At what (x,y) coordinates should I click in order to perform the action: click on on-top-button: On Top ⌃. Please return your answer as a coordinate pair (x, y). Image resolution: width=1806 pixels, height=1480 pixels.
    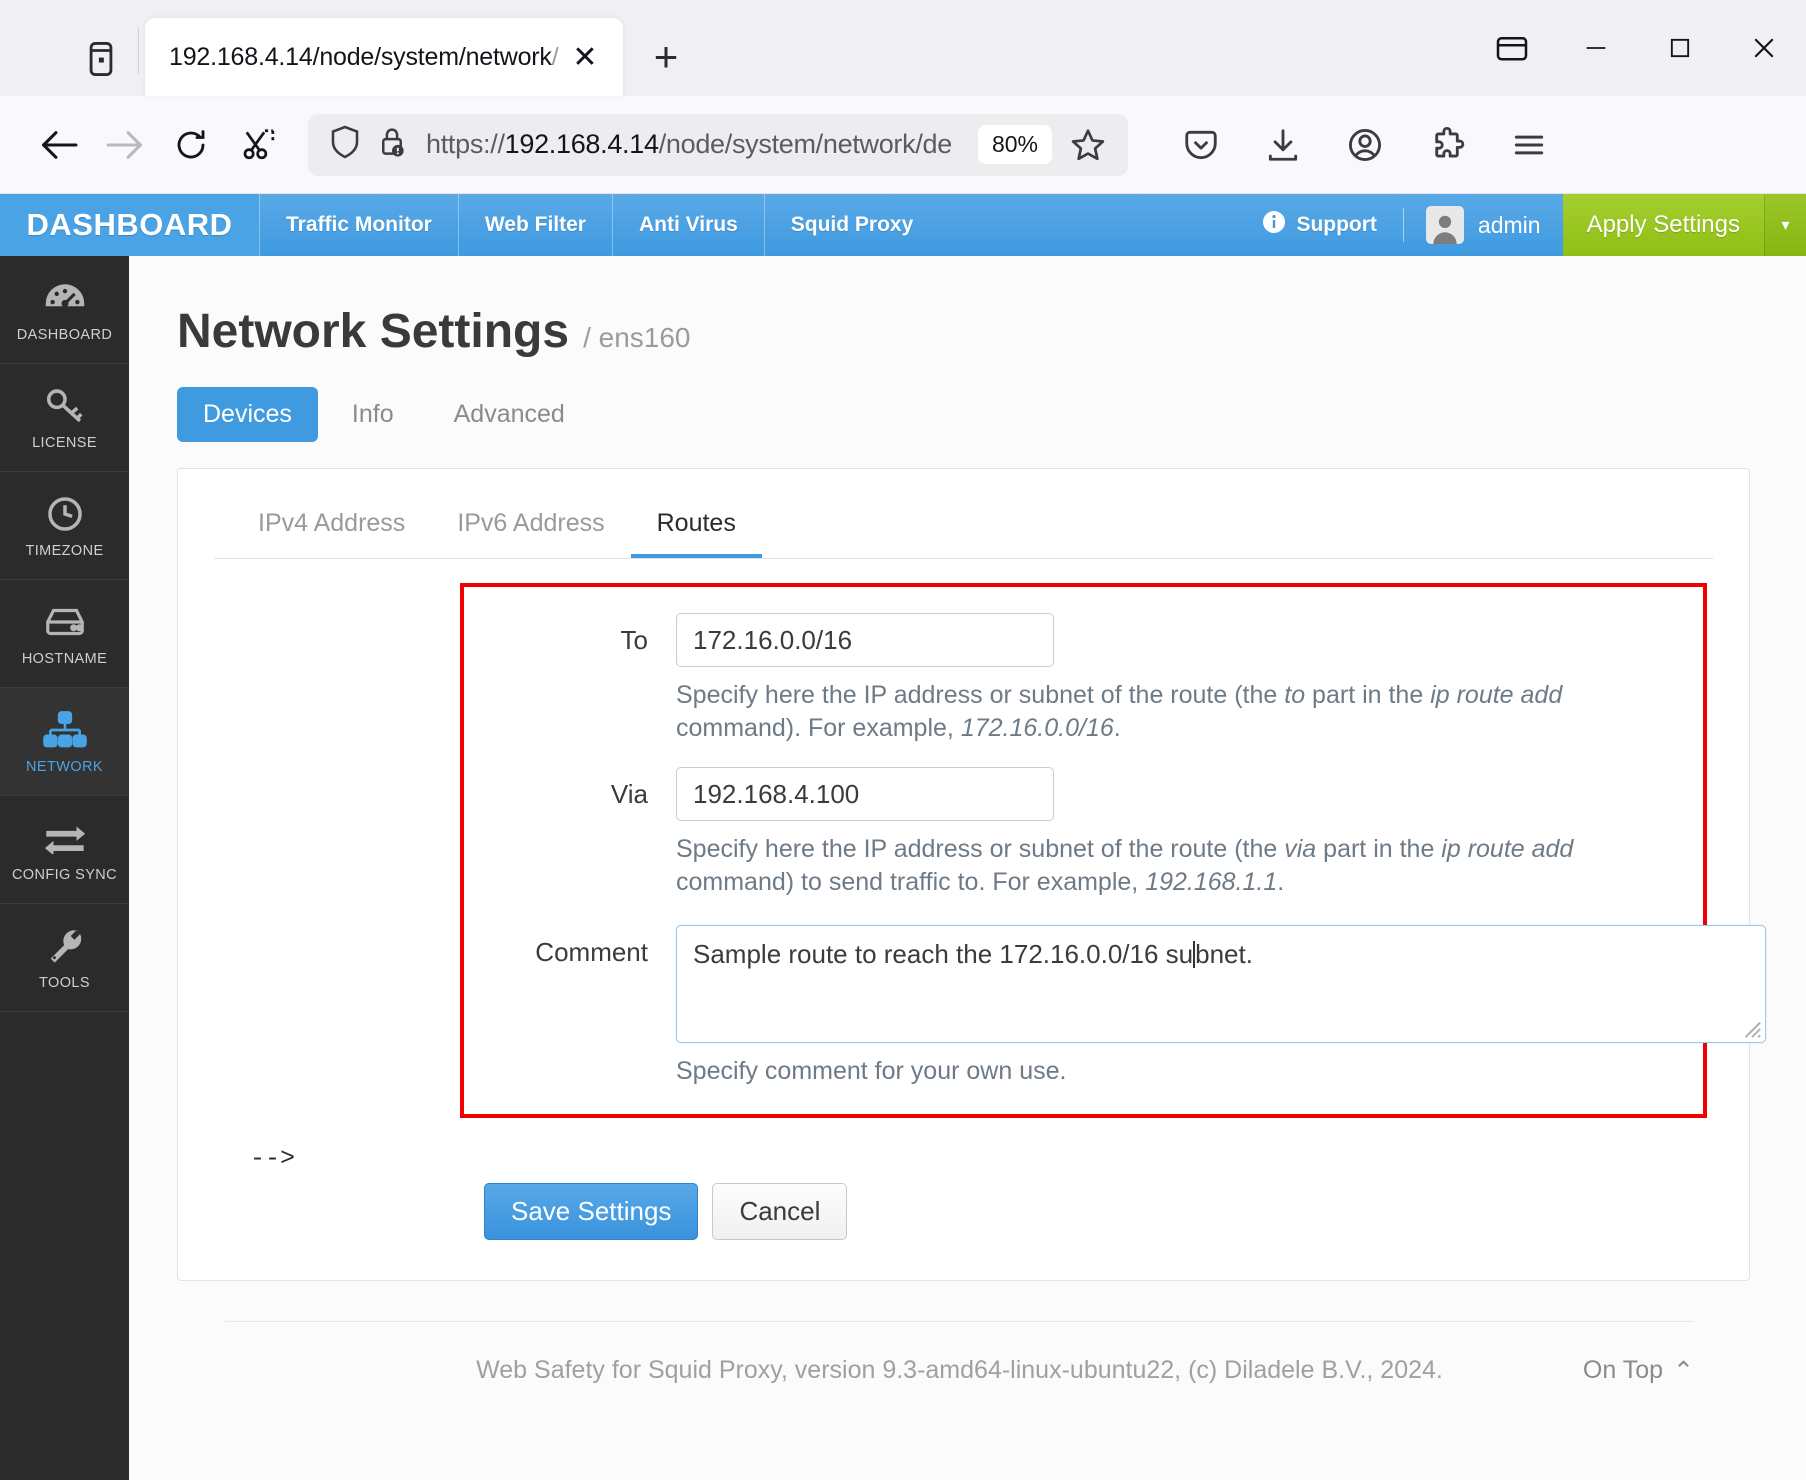
    Looking at the image, I should click on (1638, 1371).